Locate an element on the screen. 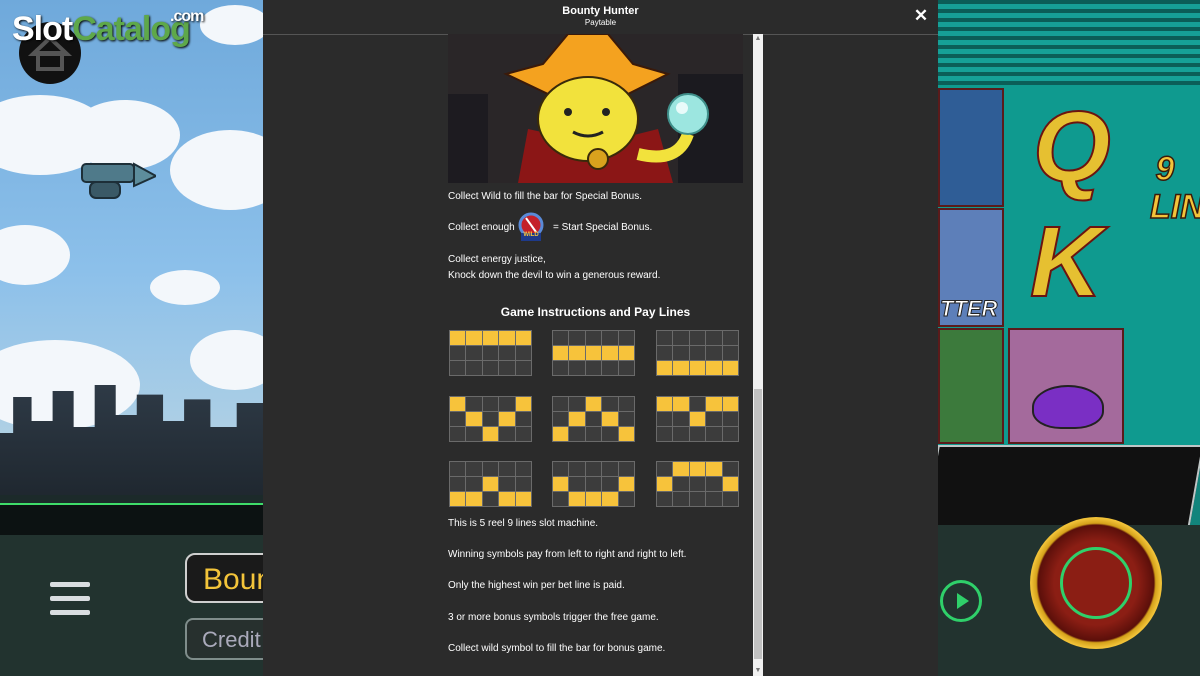  close-button: ✕ is located at coordinates (921, 16).